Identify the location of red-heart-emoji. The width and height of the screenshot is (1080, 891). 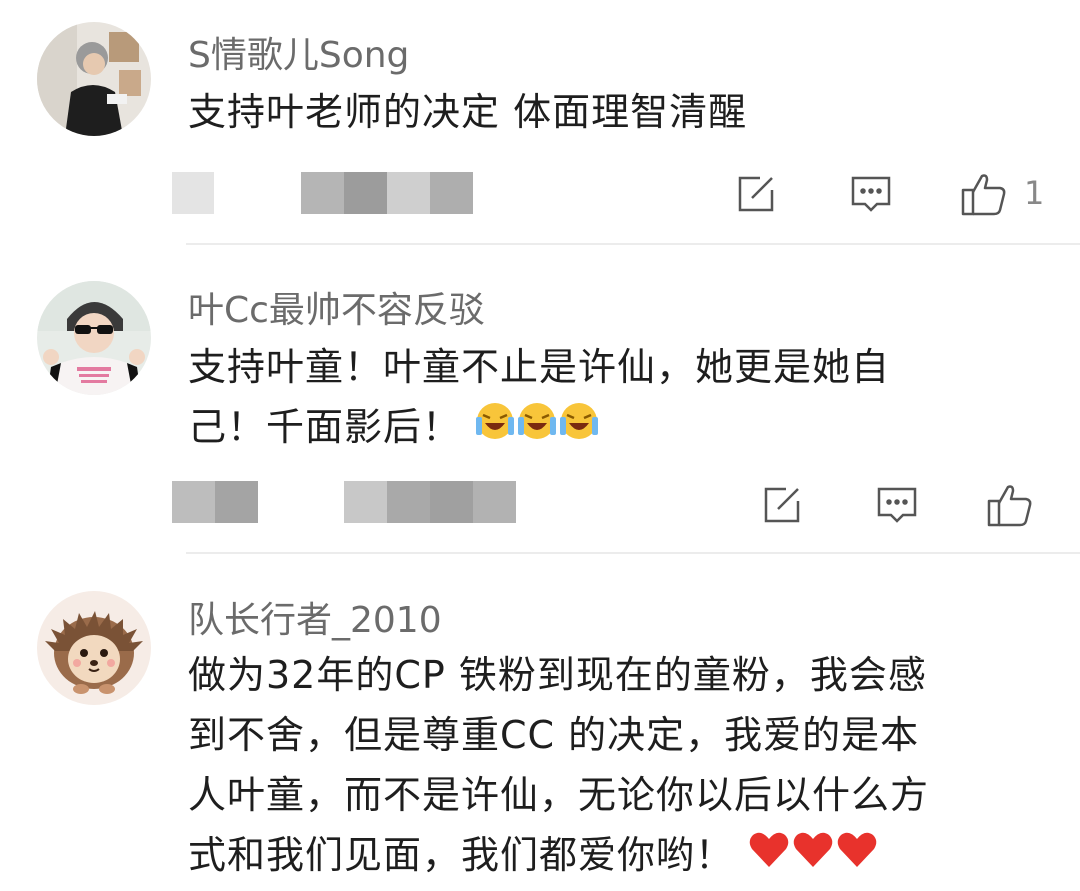
(813, 857).